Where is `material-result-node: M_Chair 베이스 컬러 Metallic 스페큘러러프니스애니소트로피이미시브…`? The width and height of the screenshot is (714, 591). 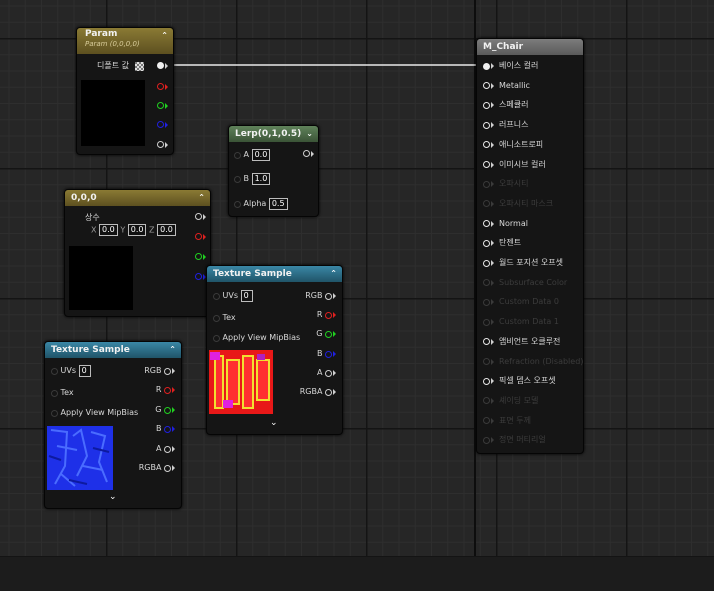 material-result-node: M_Chair 베이스 컬러 Metallic 스페큘러러프니스애니소트로피이미시브… is located at coordinates (530, 246).